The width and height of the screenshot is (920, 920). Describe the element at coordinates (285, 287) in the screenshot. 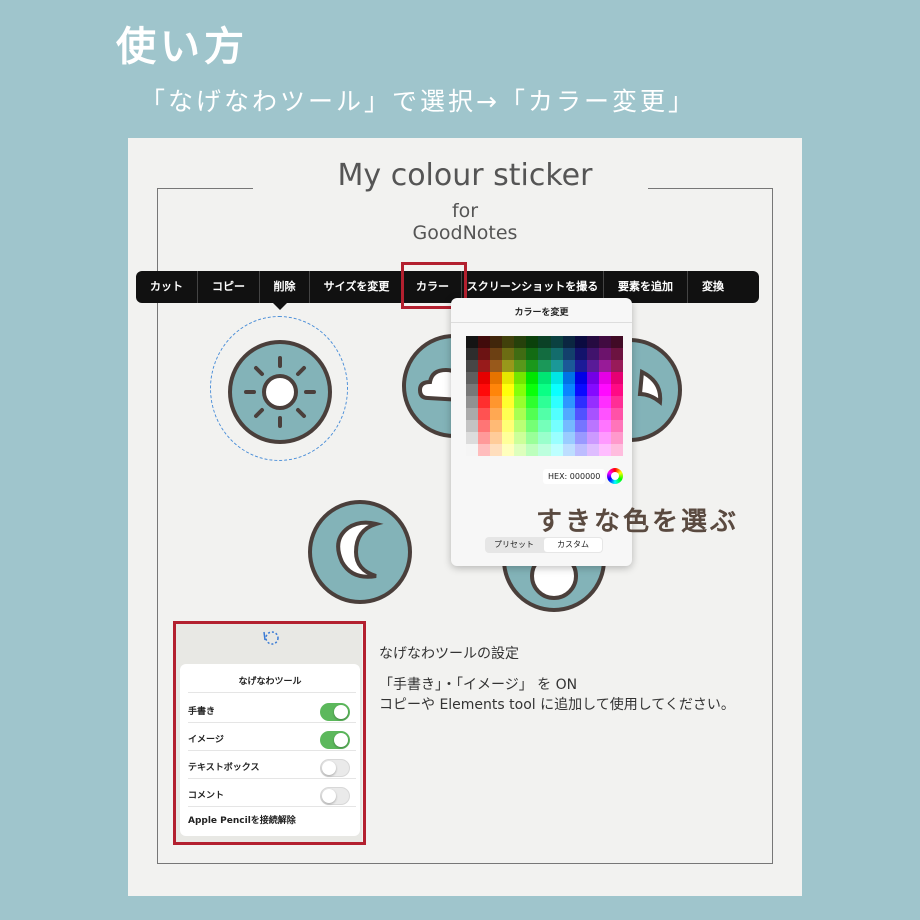

I see `menu-item-delete: 削除` at that location.